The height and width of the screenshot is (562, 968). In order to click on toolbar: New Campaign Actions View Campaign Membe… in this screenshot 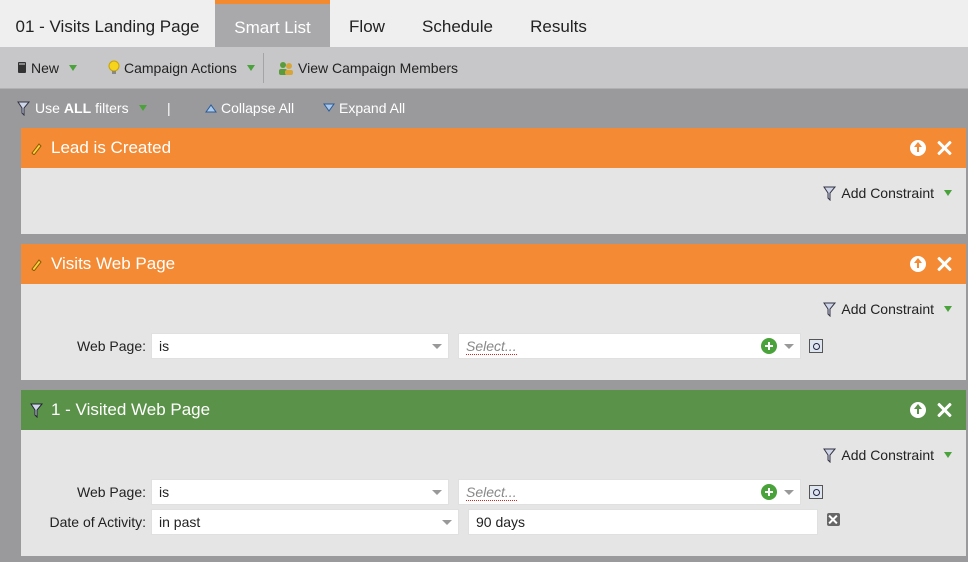, I will do `click(484, 68)`.